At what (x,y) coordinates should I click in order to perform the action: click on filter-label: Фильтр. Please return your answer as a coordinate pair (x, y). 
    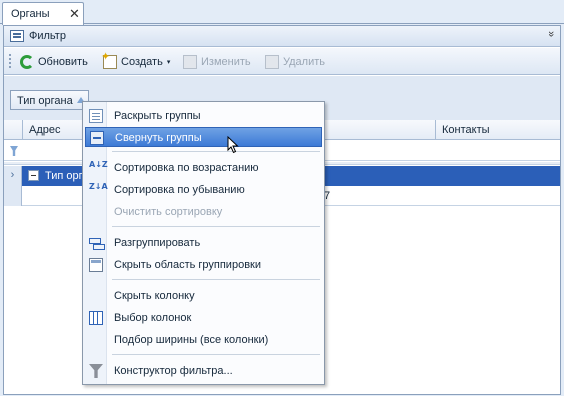
    Looking at the image, I should click on (47, 36).